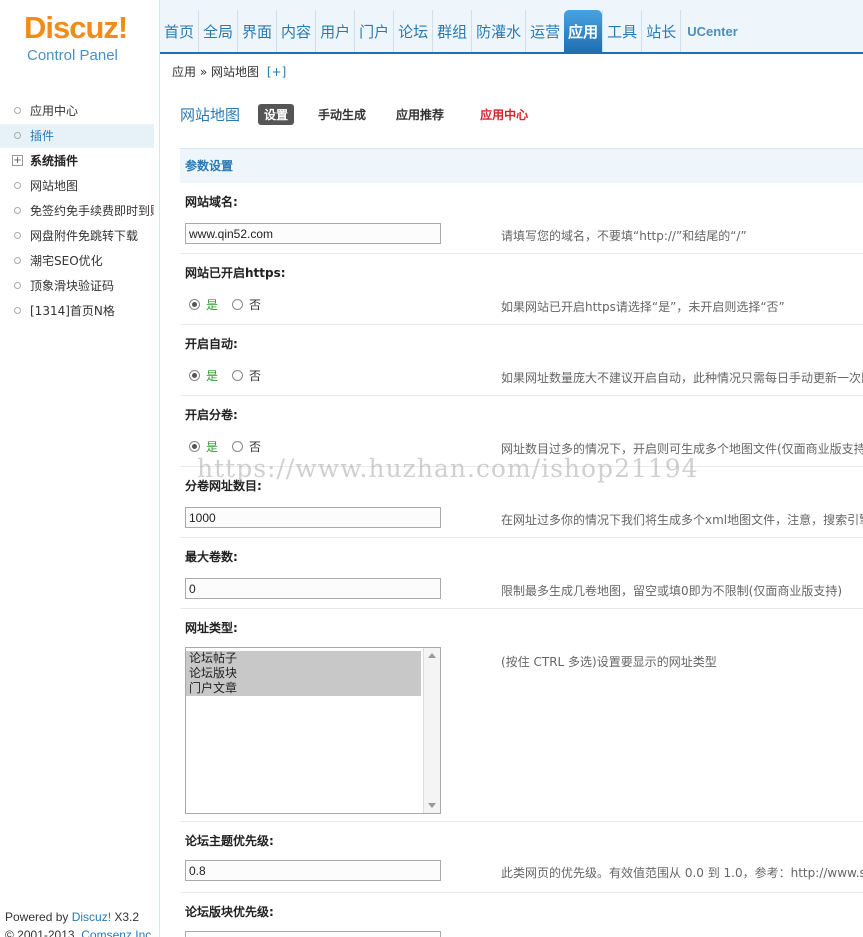 This screenshot has width=863, height=937. What do you see at coordinates (92, 211) in the screenshot?
I see `sidebar-item-label: 免签约免手续费即时到账` at bounding box center [92, 211].